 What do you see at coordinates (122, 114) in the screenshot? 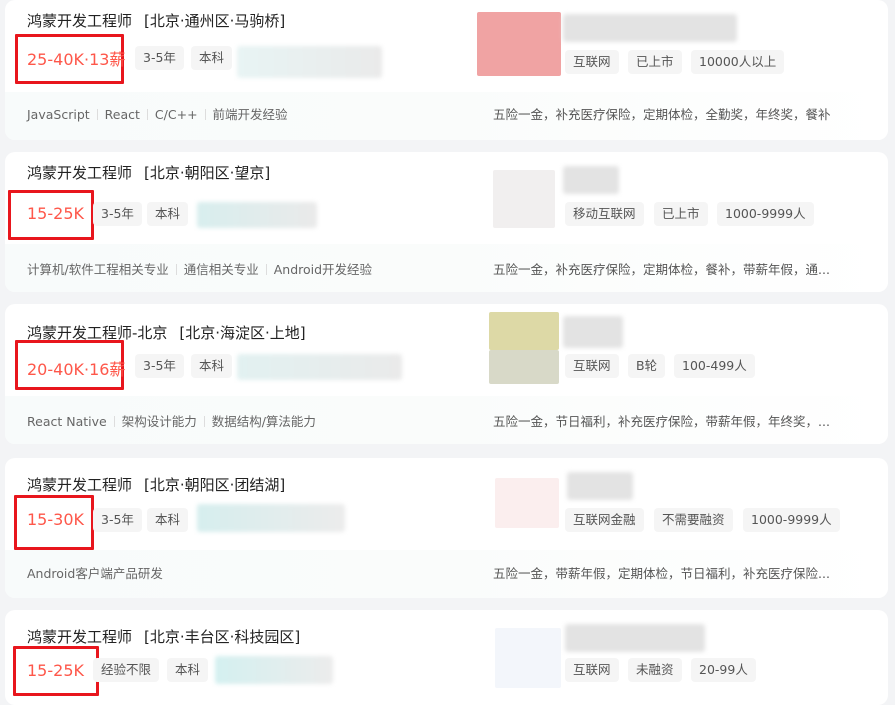
I see `skill-tag: React` at bounding box center [122, 114].